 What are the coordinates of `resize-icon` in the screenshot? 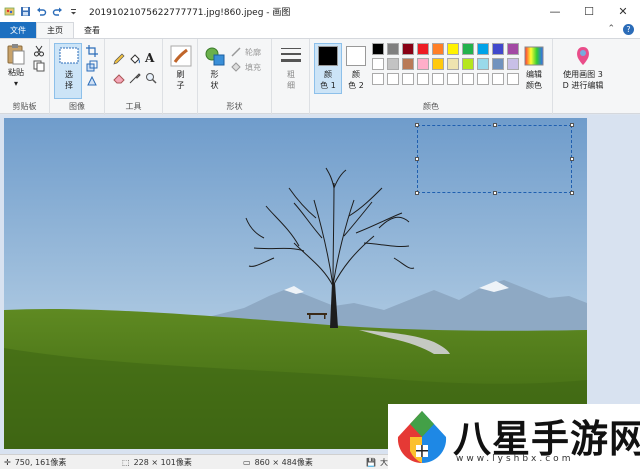 It's located at (92, 66).